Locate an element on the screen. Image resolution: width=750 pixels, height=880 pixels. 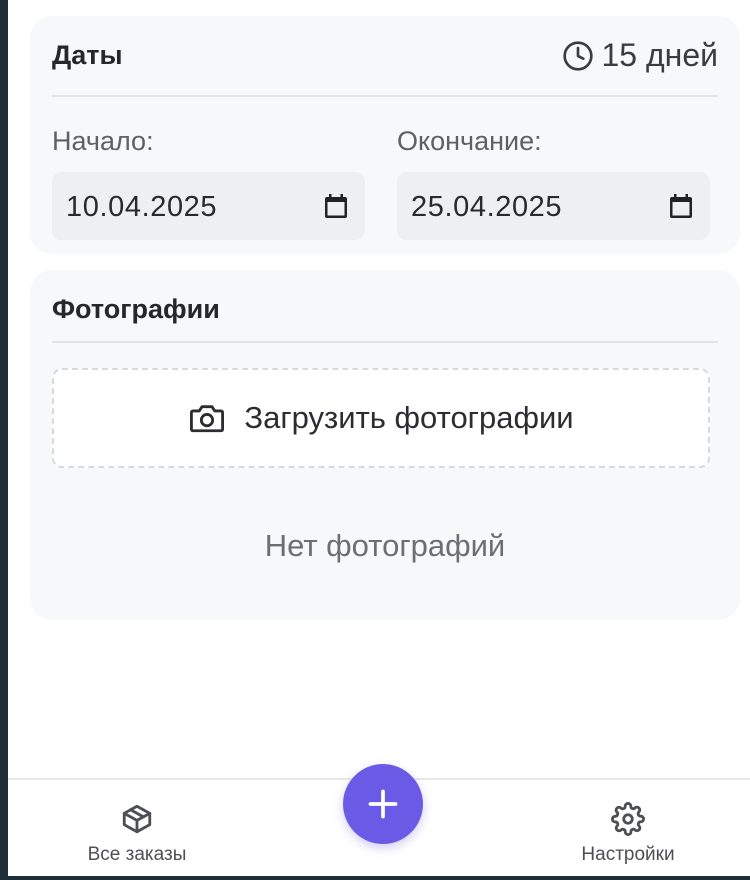
nav-settings-label: Настройки is located at coordinates (628, 854).